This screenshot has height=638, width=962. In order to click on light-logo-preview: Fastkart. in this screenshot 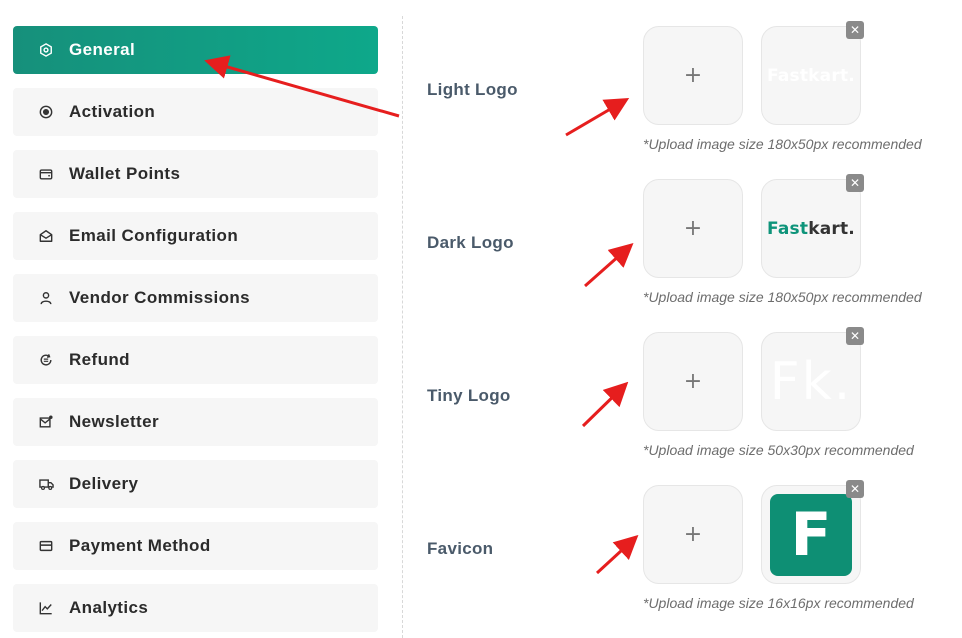, I will do `click(811, 75)`.